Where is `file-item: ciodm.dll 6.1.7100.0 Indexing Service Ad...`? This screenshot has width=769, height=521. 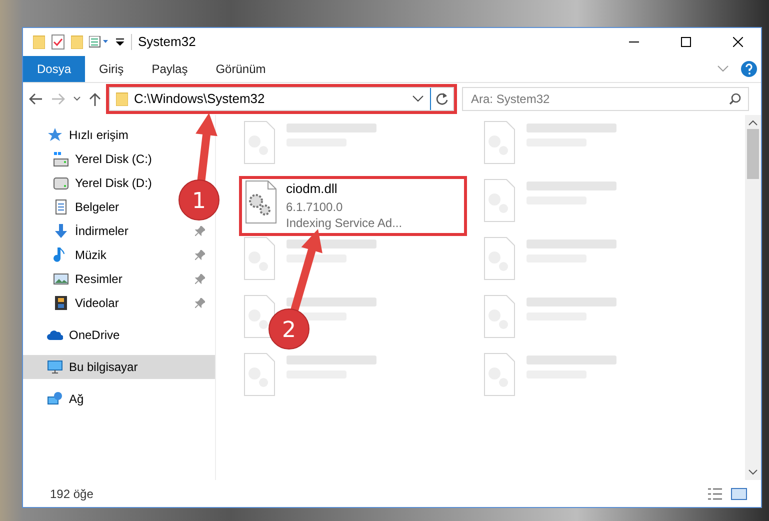
file-item: ciodm.dll 6.1.7100.0 Indexing Service Ad... is located at coordinates (353, 206).